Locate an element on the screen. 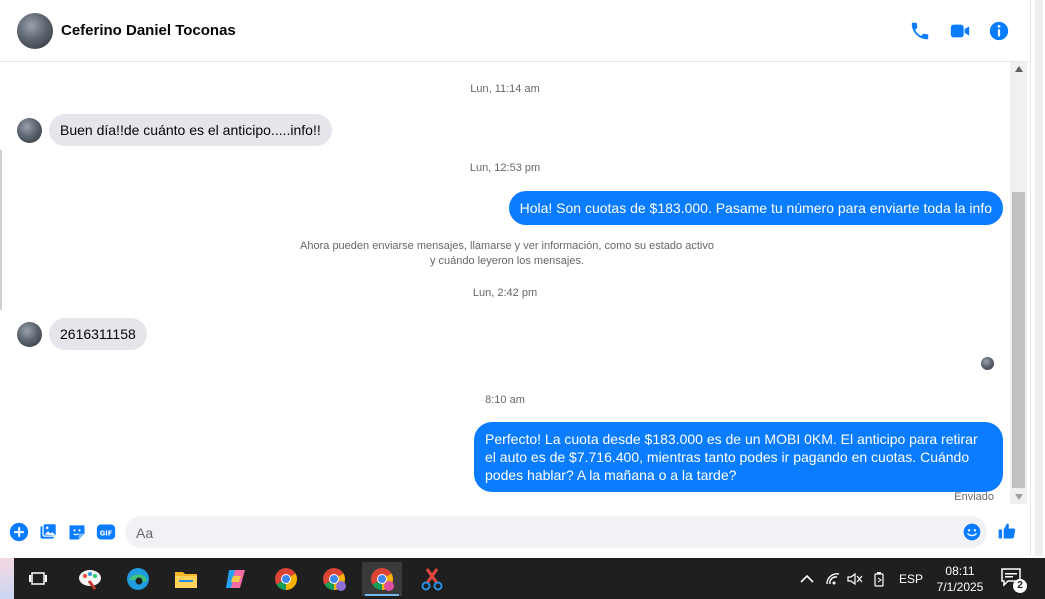 This screenshot has width=1045, height=599. read-receipt-avatar is located at coordinates (987, 363).